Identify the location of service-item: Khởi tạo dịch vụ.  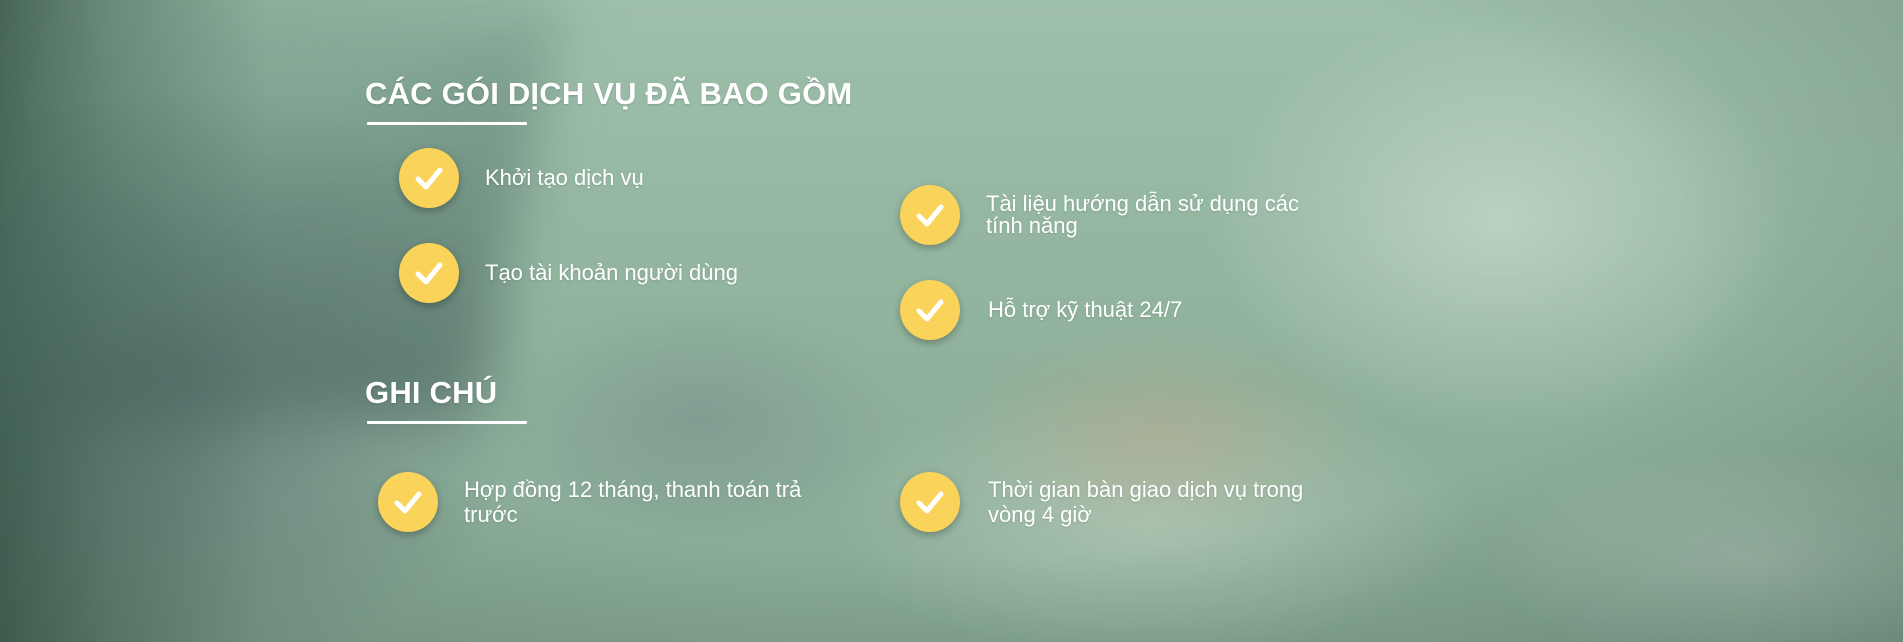
(521, 178).